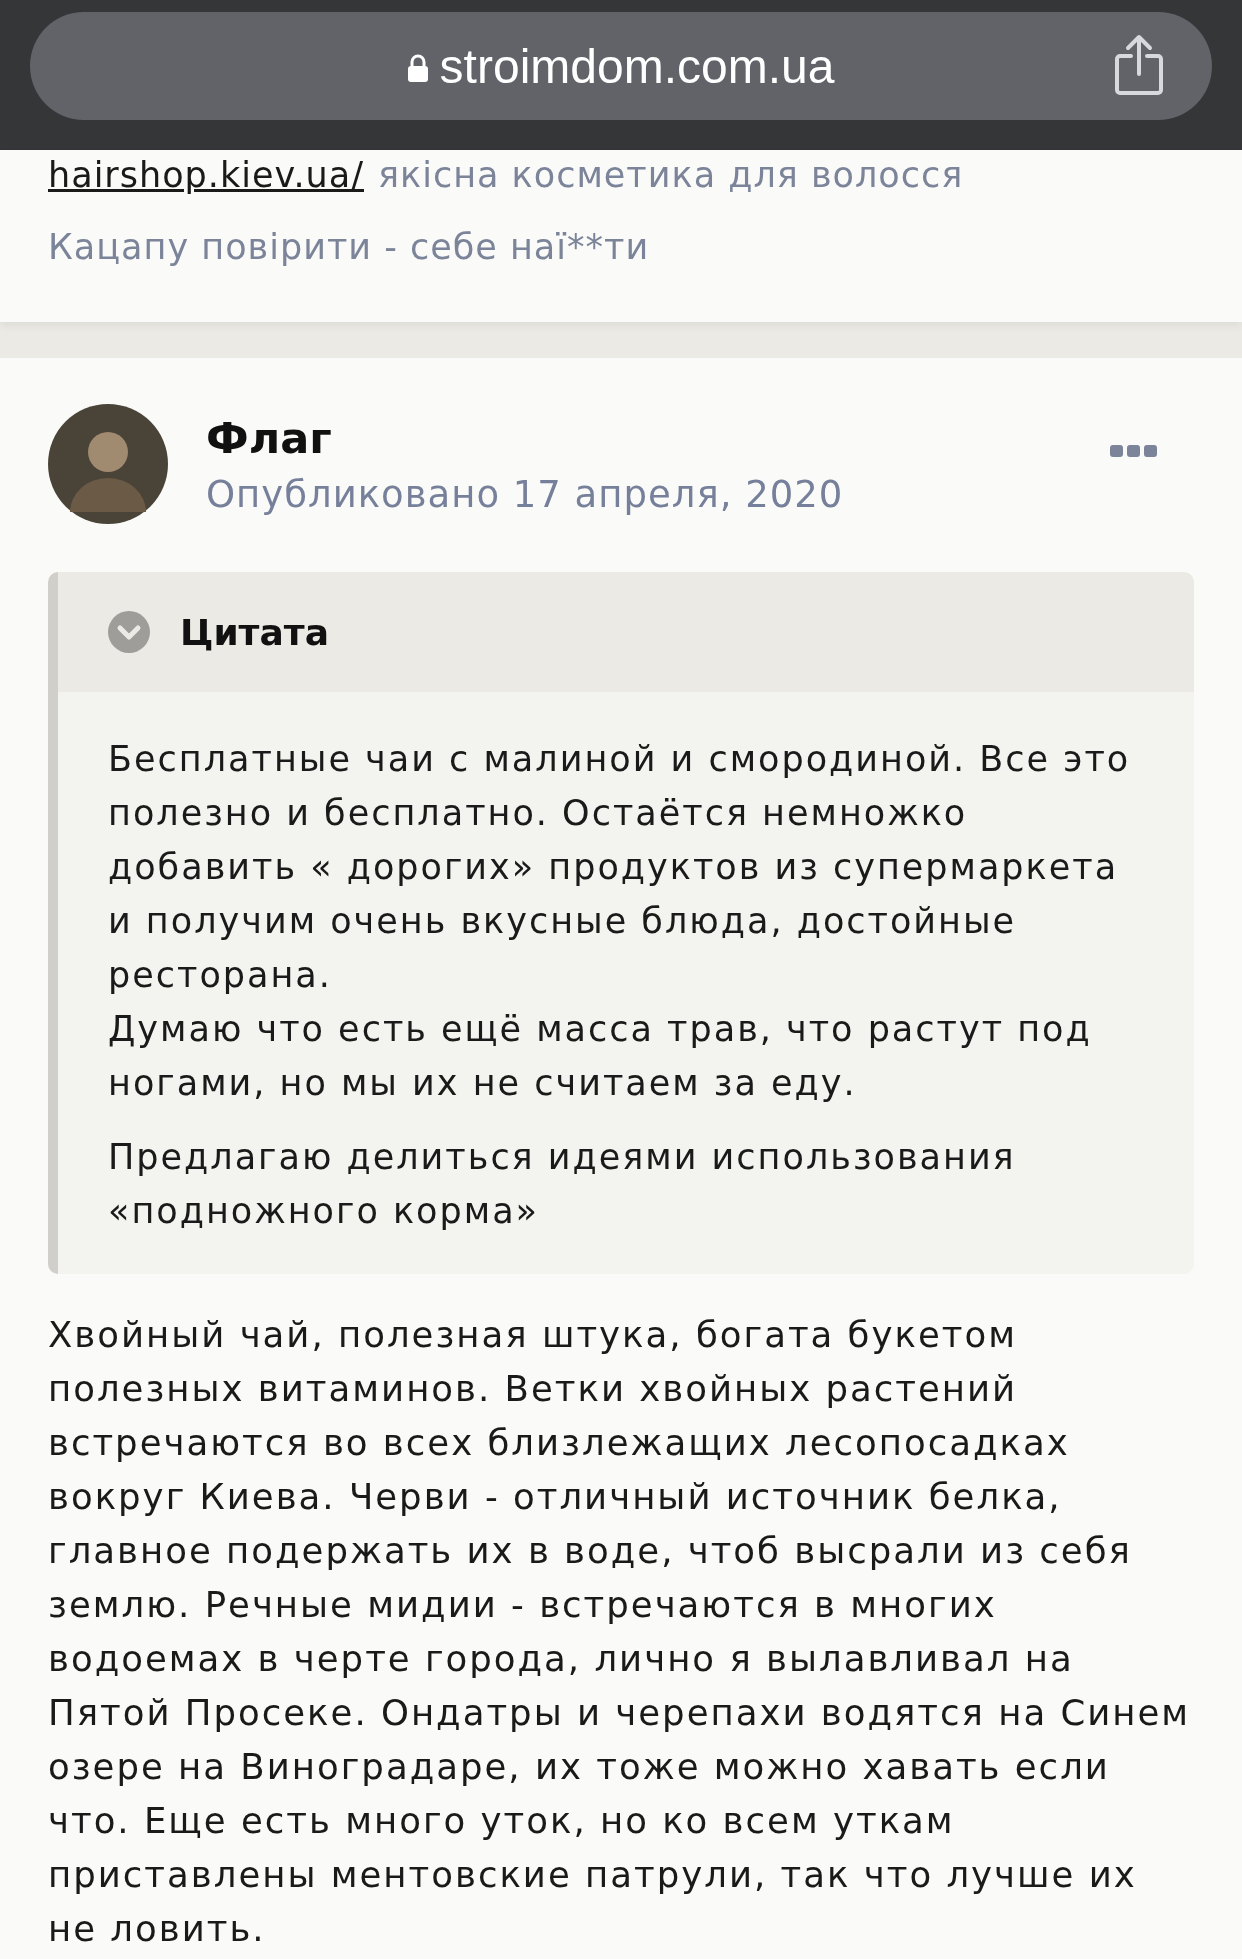 The image size is (1242, 1959). Describe the element at coordinates (349, 247) in the screenshot. I see `signature-line: Кацапу повірити - себе наї**ти` at that location.